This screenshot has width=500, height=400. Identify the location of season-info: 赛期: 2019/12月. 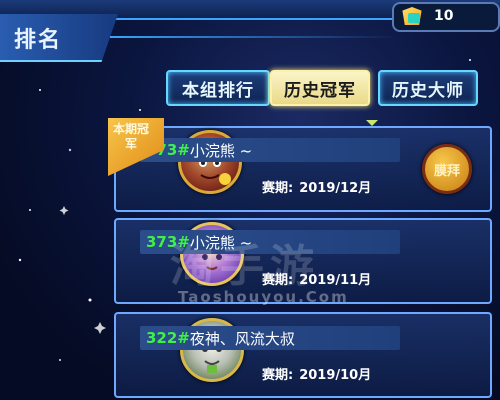
(316, 186).